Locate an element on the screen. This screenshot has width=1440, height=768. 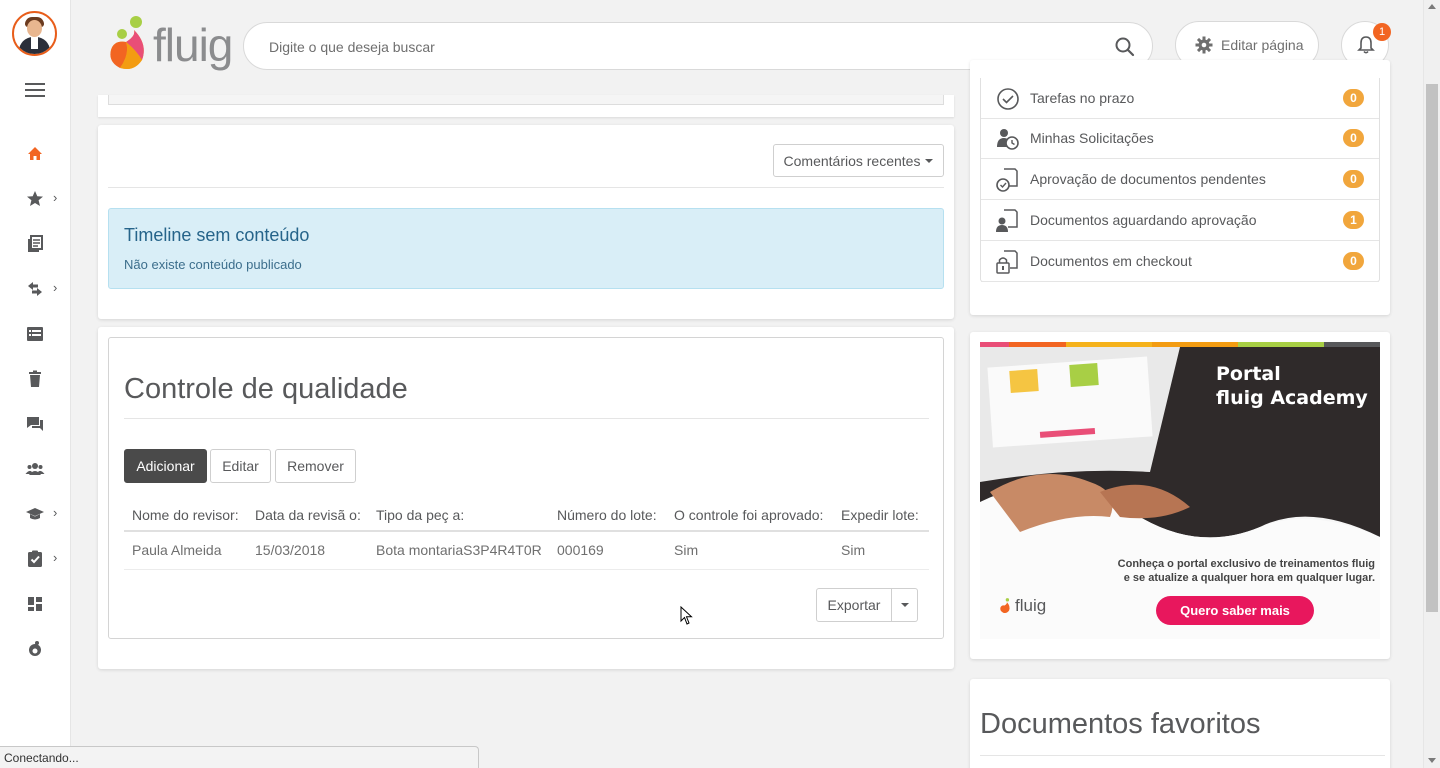
banner-logo-text: fluig is located at coordinates (1031, 605).